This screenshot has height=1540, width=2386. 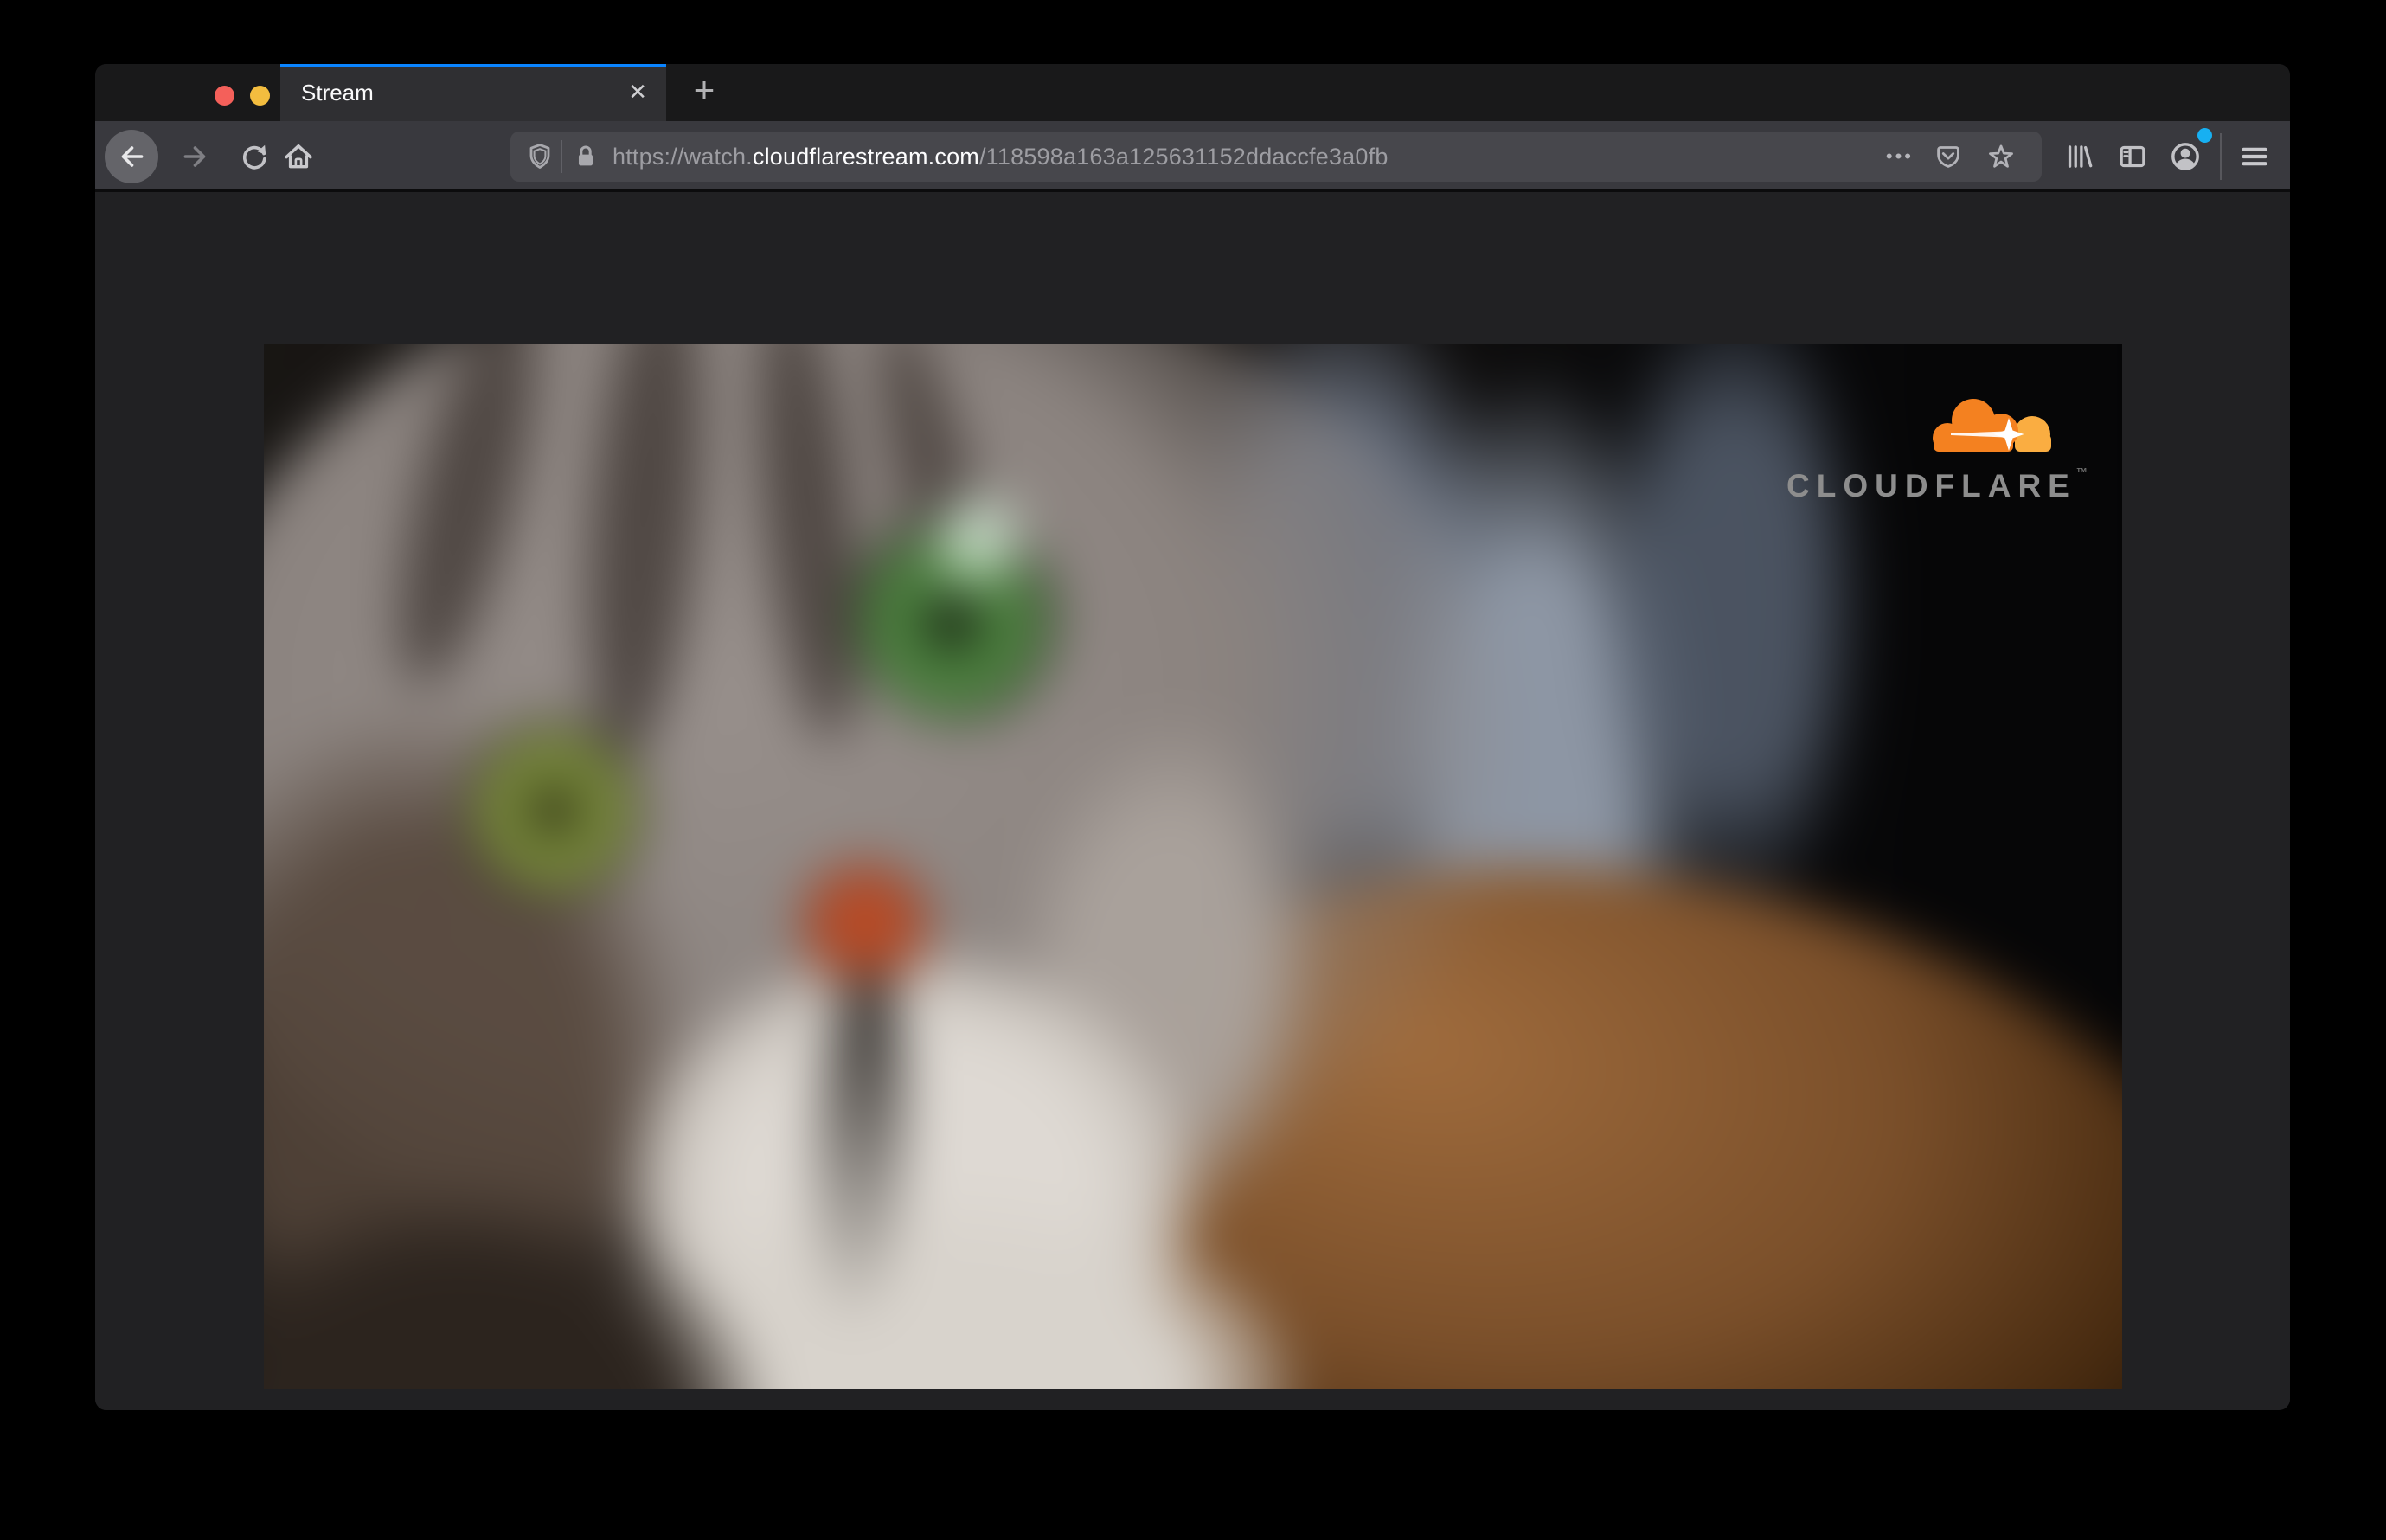 What do you see at coordinates (561, 156) in the screenshot?
I see `urlbar-divider` at bounding box center [561, 156].